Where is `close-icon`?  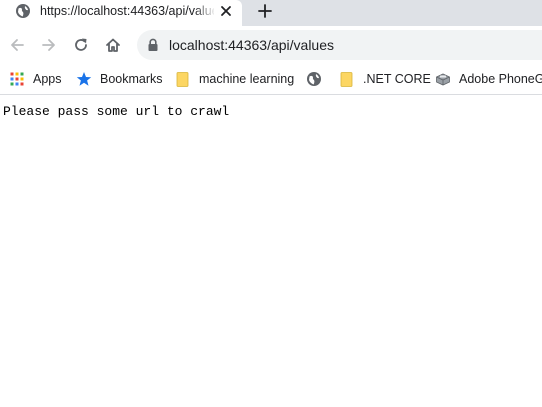 close-icon is located at coordinates (226, 11).